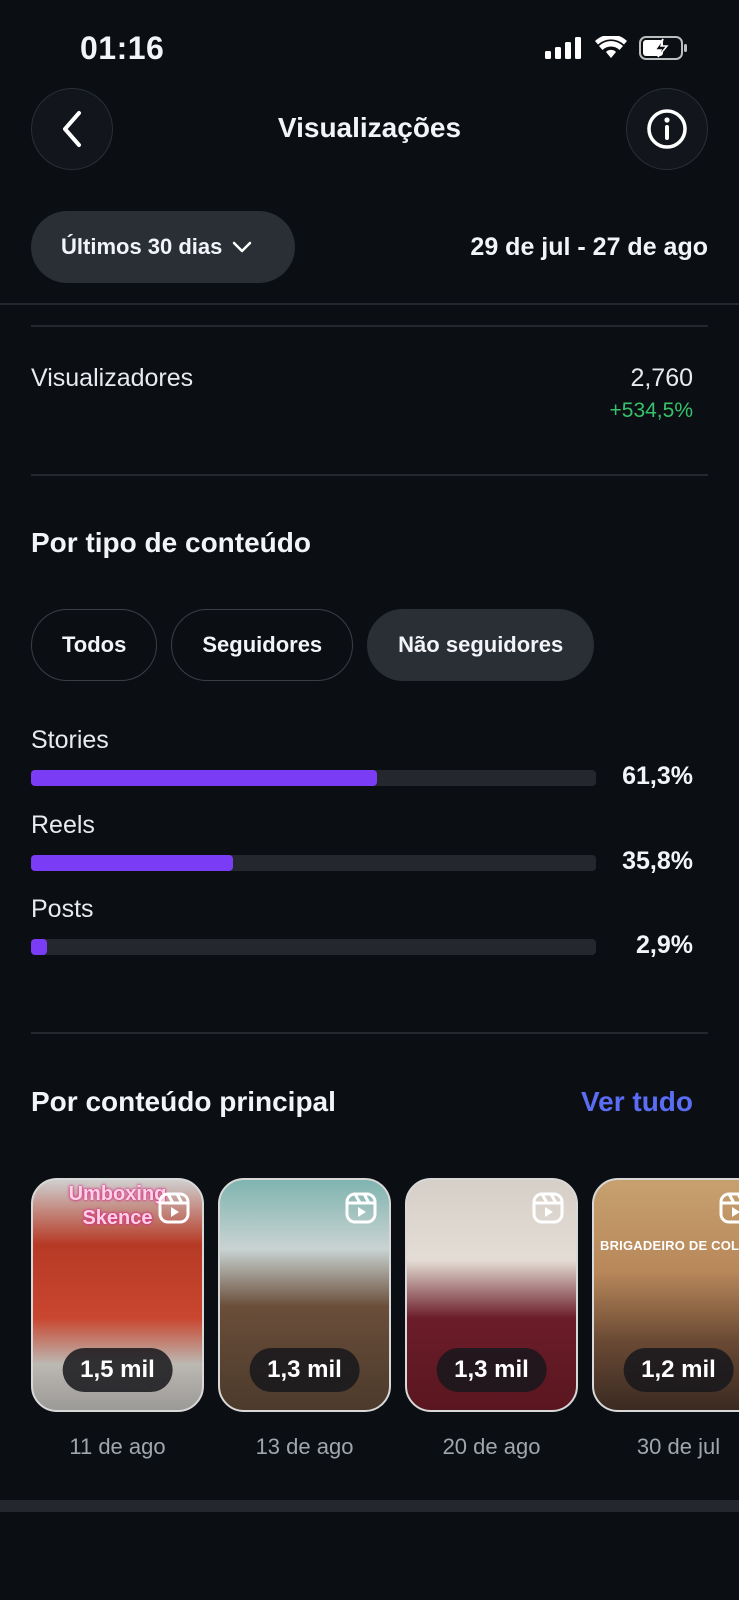 This screenshot has width=739, height=1600. Describe the element at coordinates (678, 1370) in the screenshot. I see `views-count: 1,2 mil` at that location.